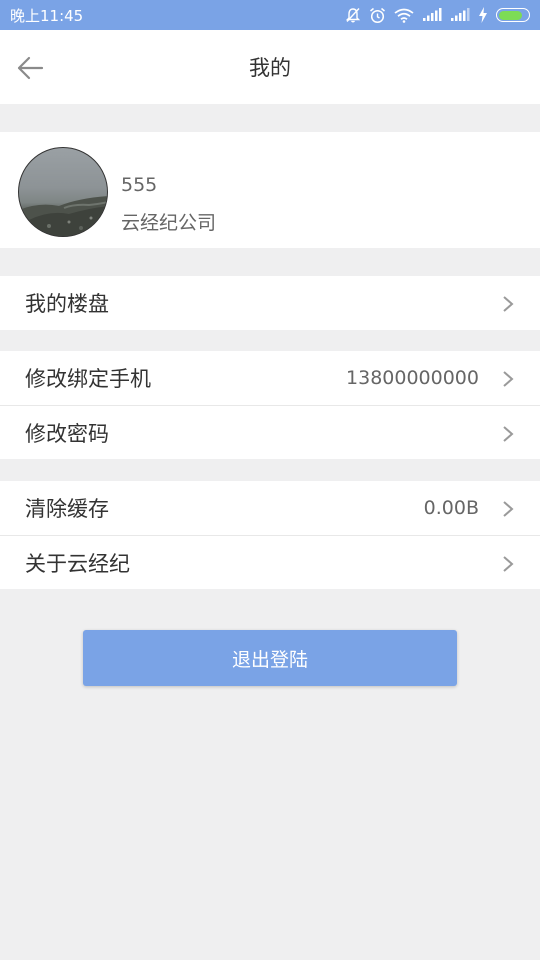 The width and height of the screenshot is (540, 960). I want to click on back-button, so click(30, 68).